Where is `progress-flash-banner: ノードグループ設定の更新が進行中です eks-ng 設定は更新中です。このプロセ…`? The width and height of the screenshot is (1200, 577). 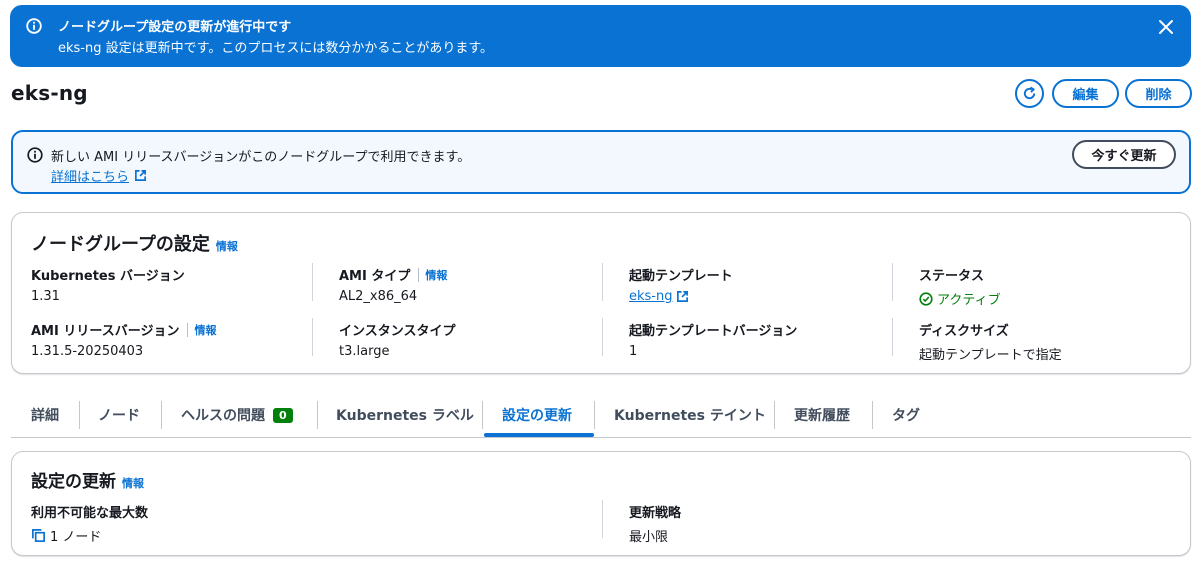 progress-flash-banner: ノードグループ設定の更新が進行中です eks-ng 設定は更新中です。このプロセ… is located at coordinates (600, 36).